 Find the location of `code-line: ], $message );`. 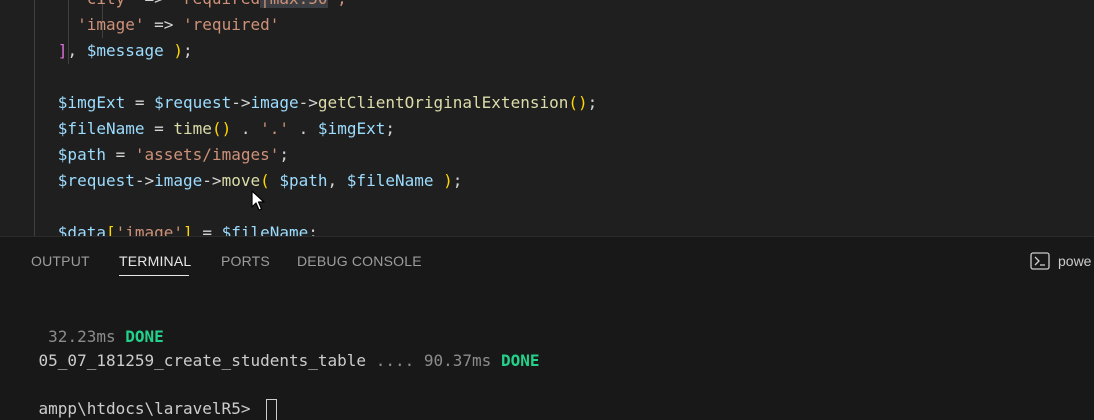

code-line: ], $message ); is located at coordinates (96, 51).